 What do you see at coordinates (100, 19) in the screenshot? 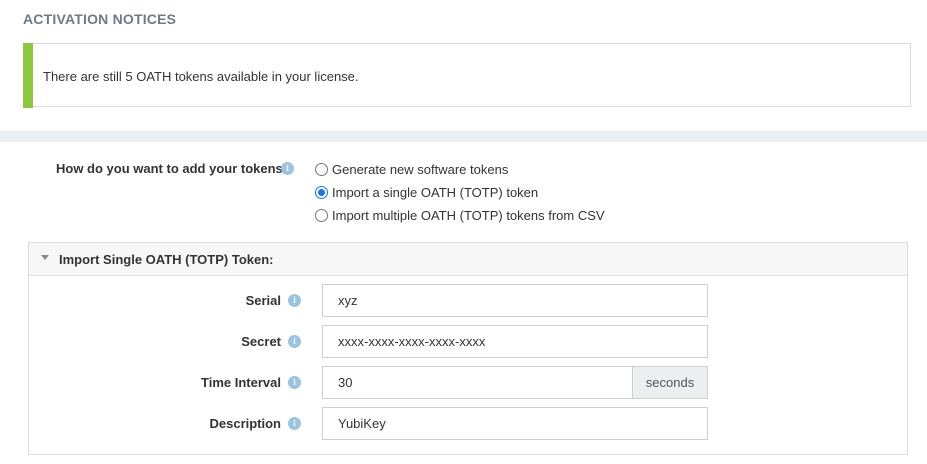
I see `section-title: ACTIVATION NOTICES` at bounding box center [100, 19].